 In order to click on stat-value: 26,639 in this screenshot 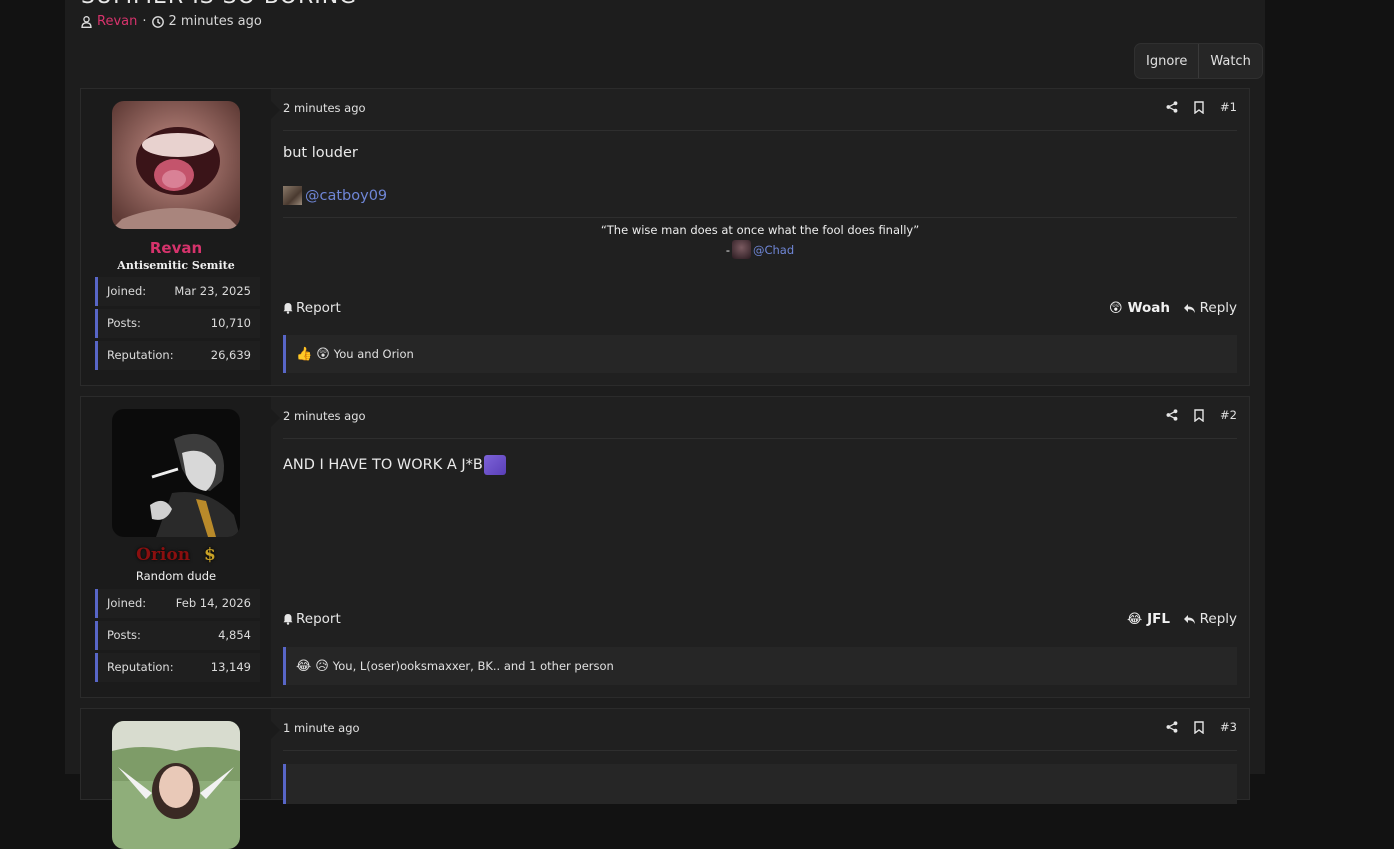, I will do `click(230, 355)`.